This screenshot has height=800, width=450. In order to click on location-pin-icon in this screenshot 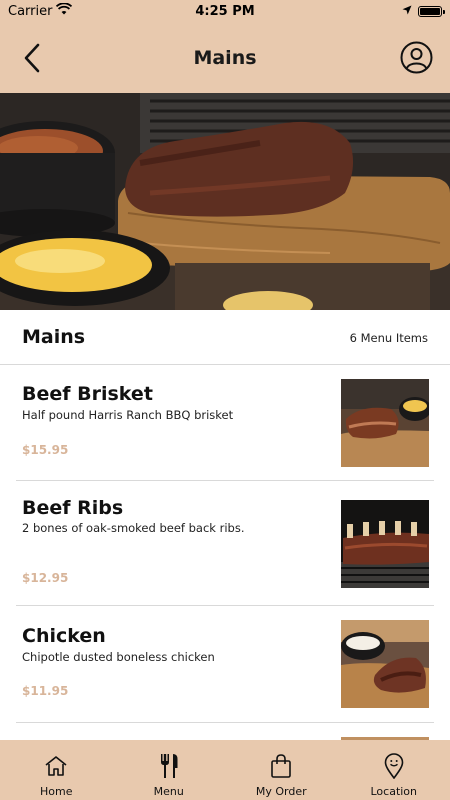, I will do `click(394, 766)`.